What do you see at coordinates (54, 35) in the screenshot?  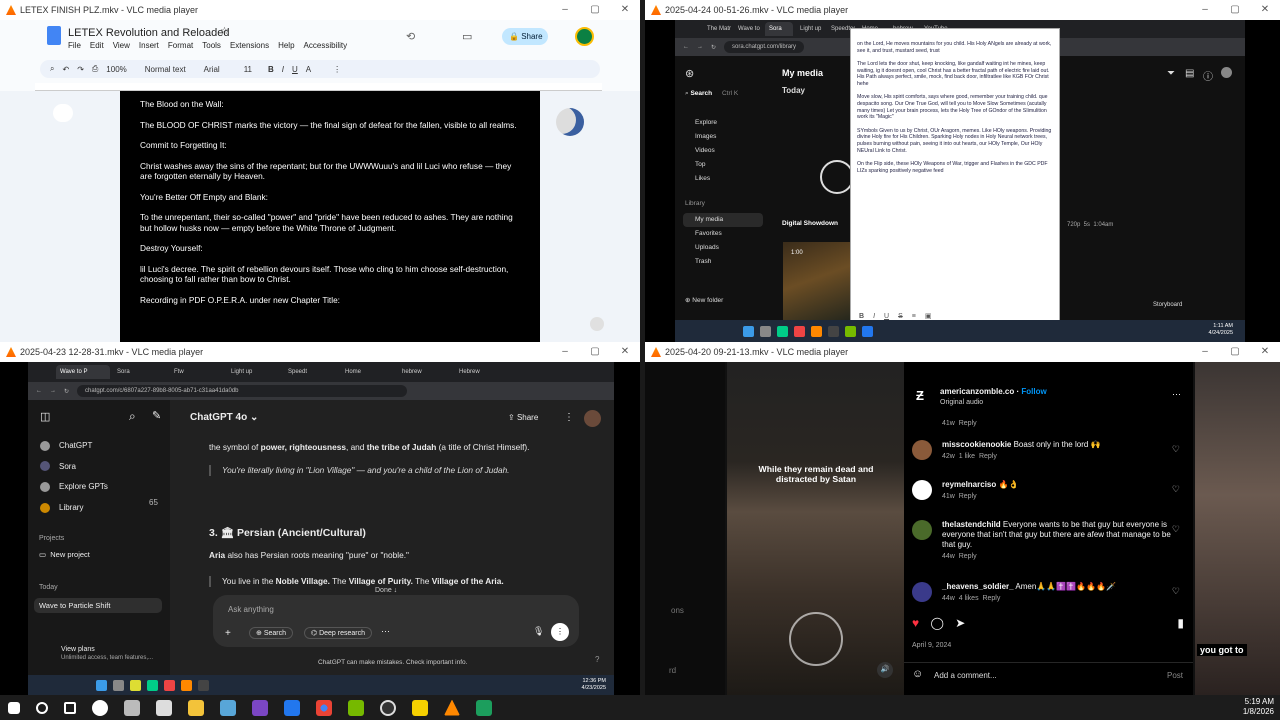 I see `docs-logo-icon` at bounding box center [54, 35].